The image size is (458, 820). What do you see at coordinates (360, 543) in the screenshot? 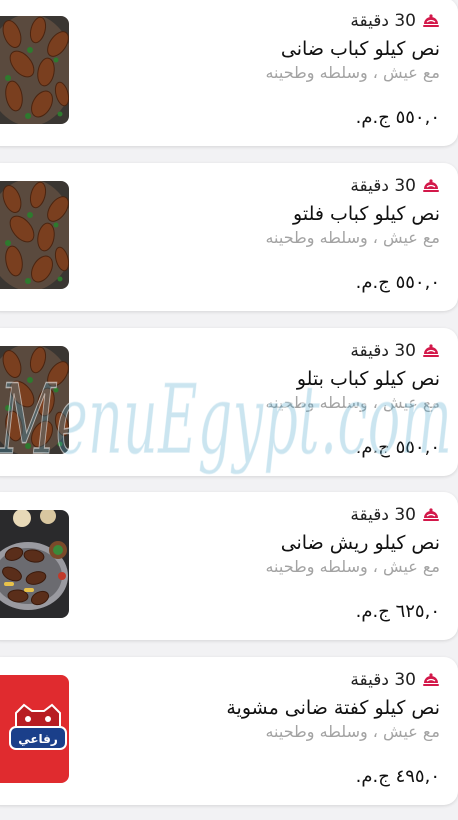
I see `item-title: نص كيلو ريش ضانى` at bounding box center [360, 543].